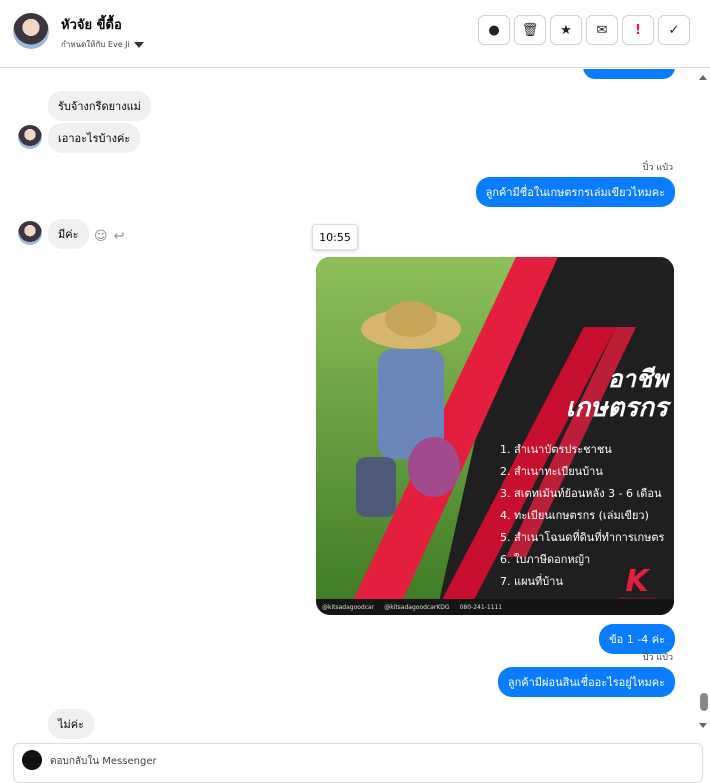 Image resolution: width=710 pixels, height=783 pixels. Describe the element at coordinates (109, 236) in the screenshot. I see `message-reactions: ☺ ↩` at that location.